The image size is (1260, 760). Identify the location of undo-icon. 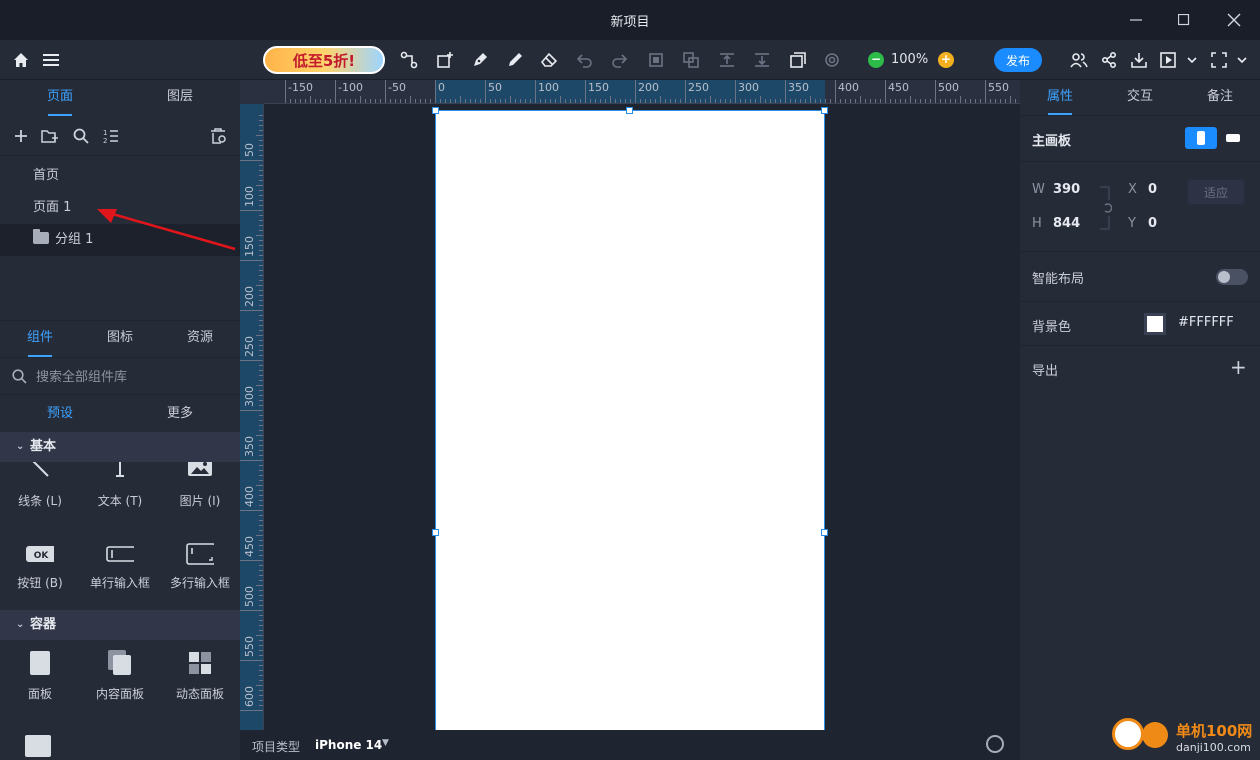
(585, 60).